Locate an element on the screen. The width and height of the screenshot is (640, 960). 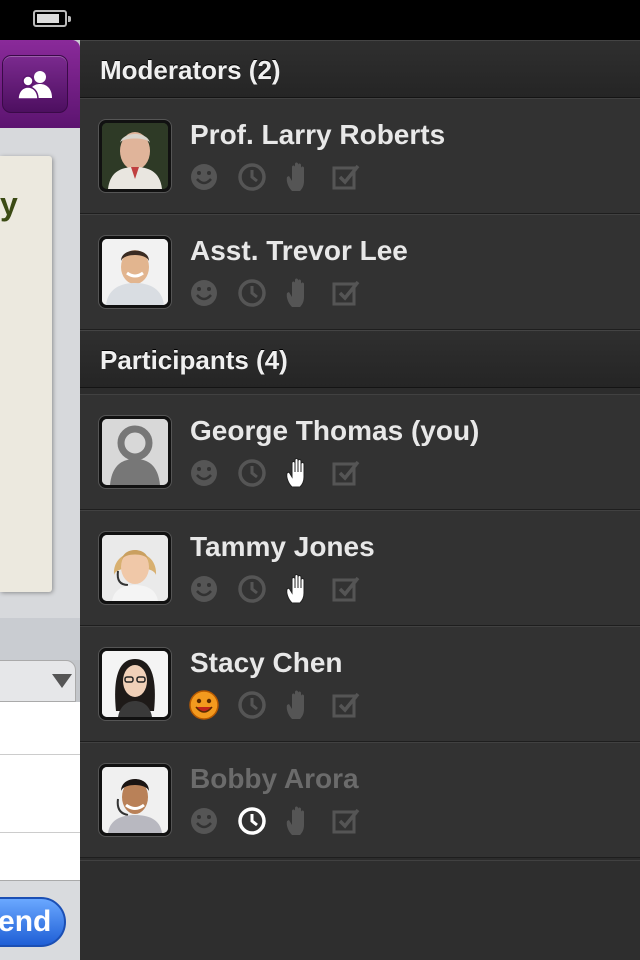
section-title: Participants (4) is located at coordinates (194, 360).